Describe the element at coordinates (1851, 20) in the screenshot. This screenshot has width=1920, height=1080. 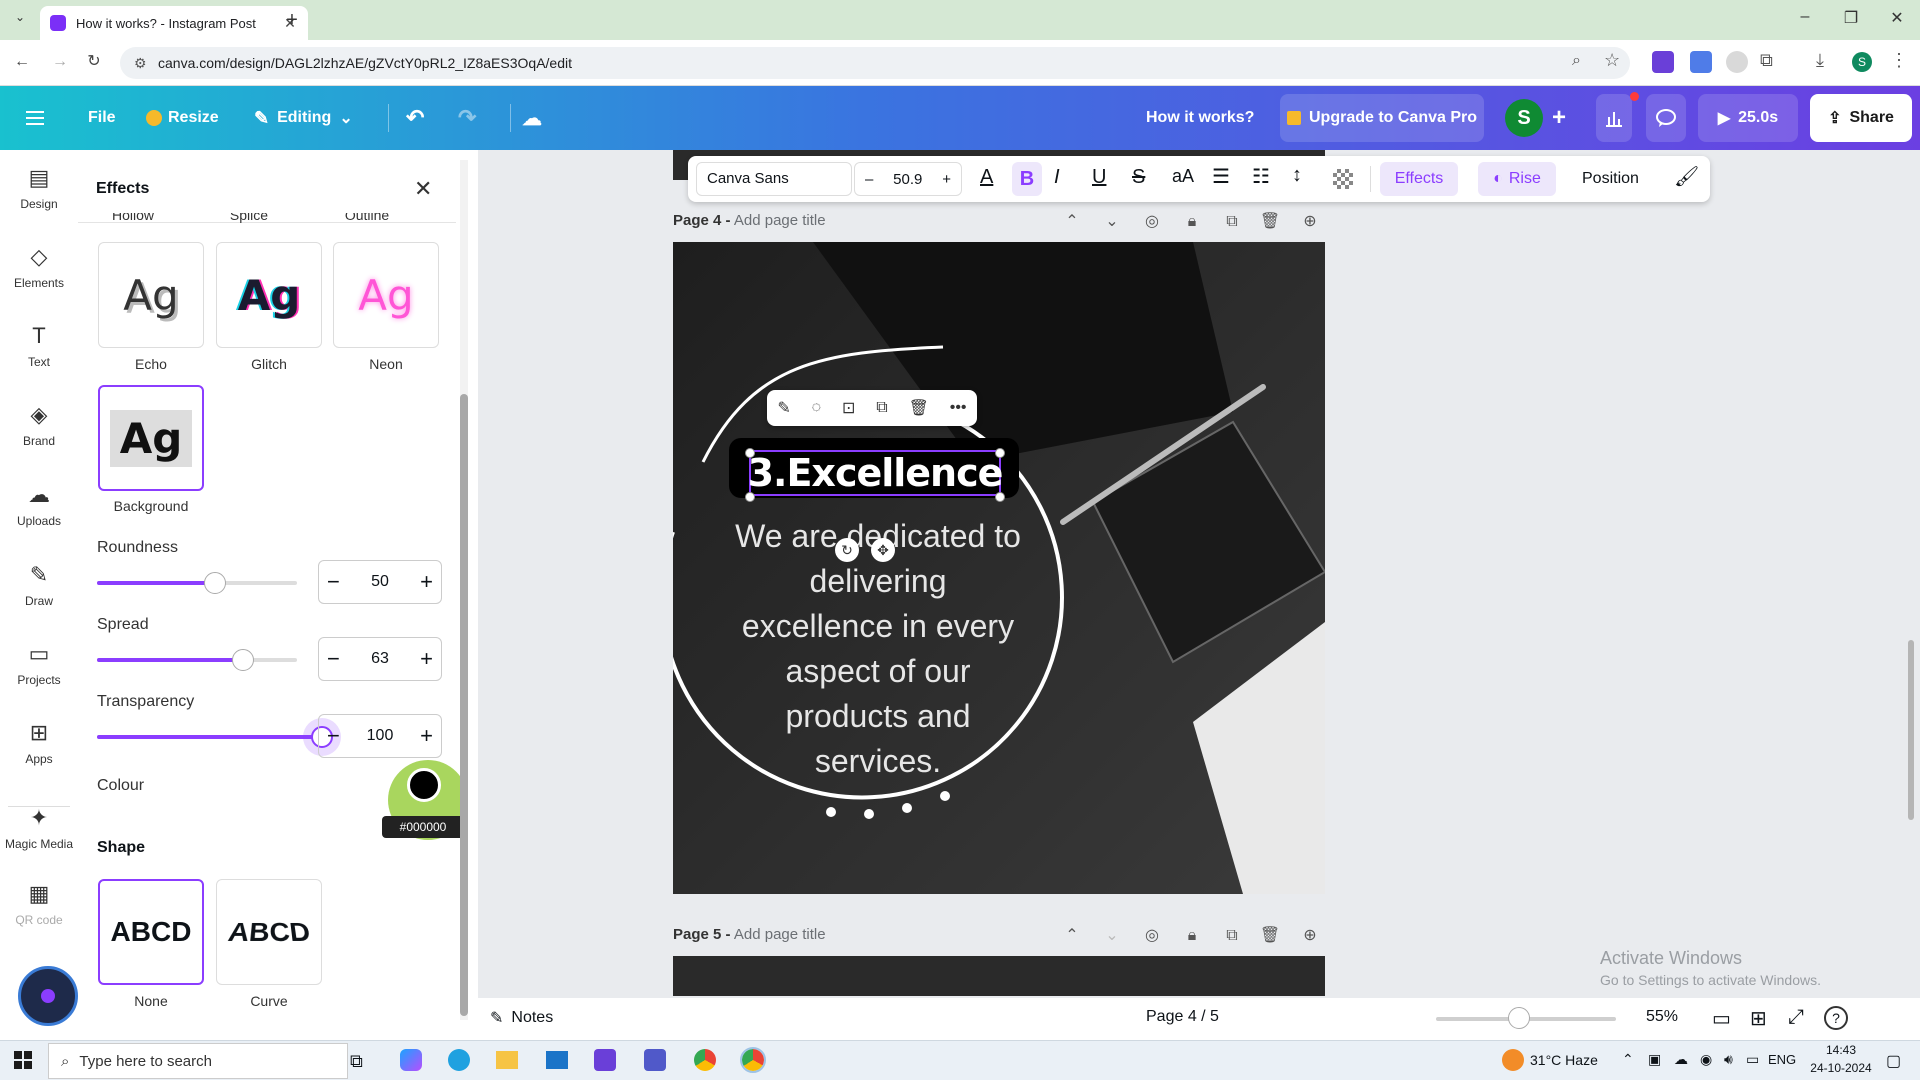
I see `restore-window-icon: ❐` at that location.